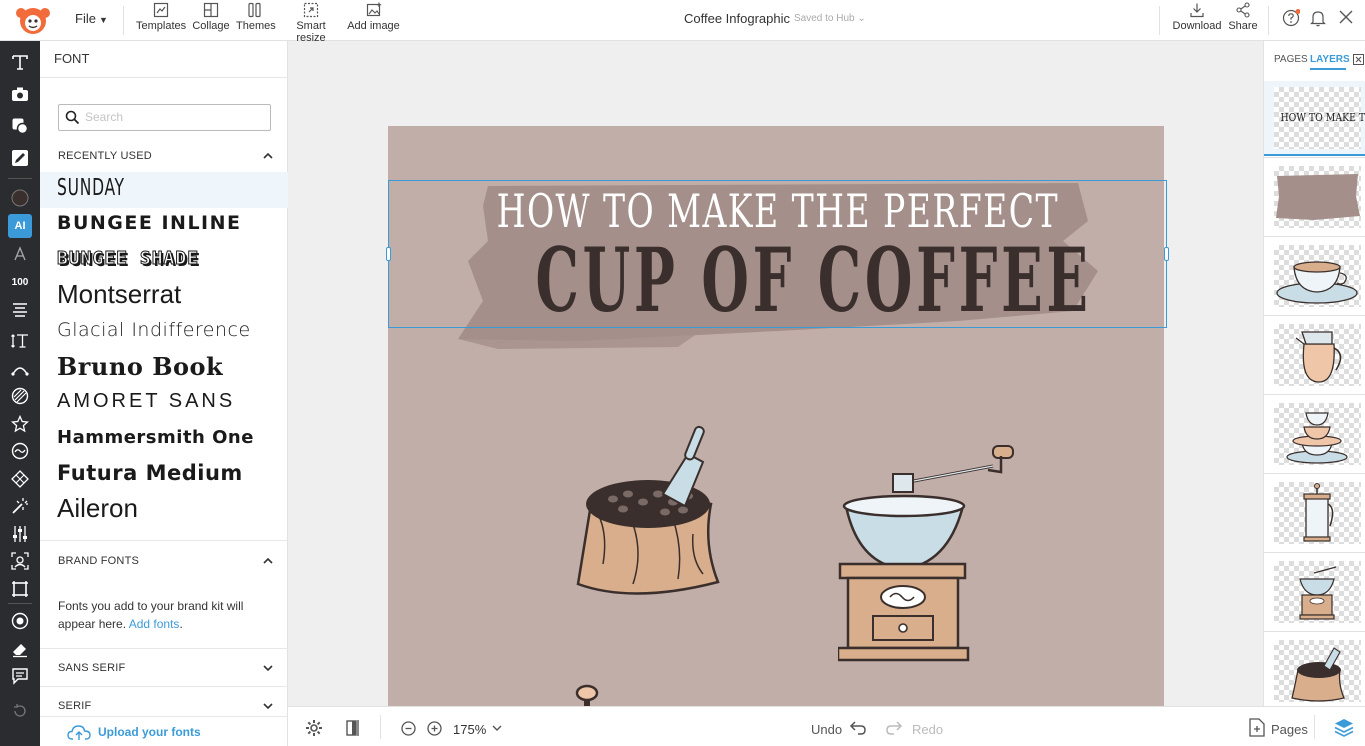  I want to click on brand-fonts-header: BRAND FONTS, so click(98, 561).